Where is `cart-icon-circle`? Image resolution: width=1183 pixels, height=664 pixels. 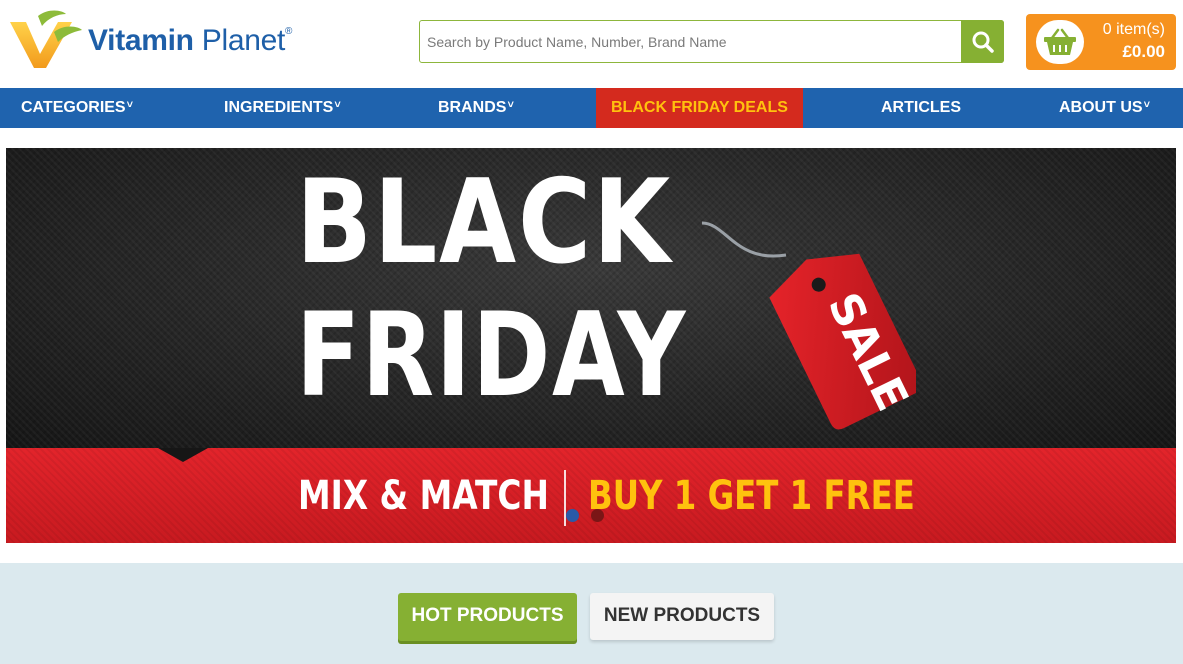
cart-icon-circle is located at coordinates (1060, 42).